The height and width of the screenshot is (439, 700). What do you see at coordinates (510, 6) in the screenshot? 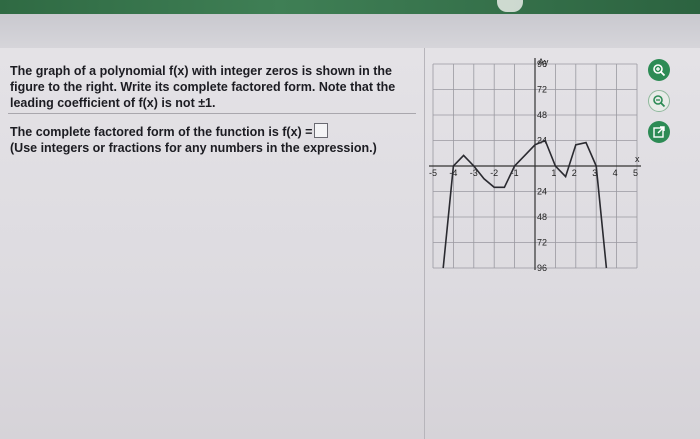
I see `top-bar-badge` at bounding box center [510, 6].